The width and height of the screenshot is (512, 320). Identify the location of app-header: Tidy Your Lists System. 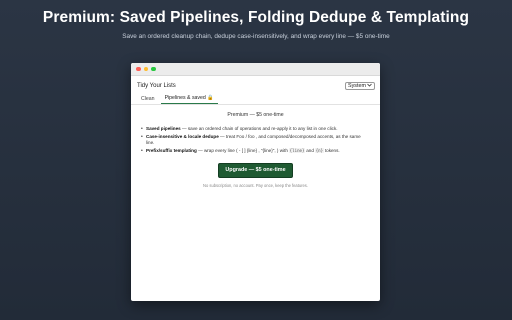
(255, 83).